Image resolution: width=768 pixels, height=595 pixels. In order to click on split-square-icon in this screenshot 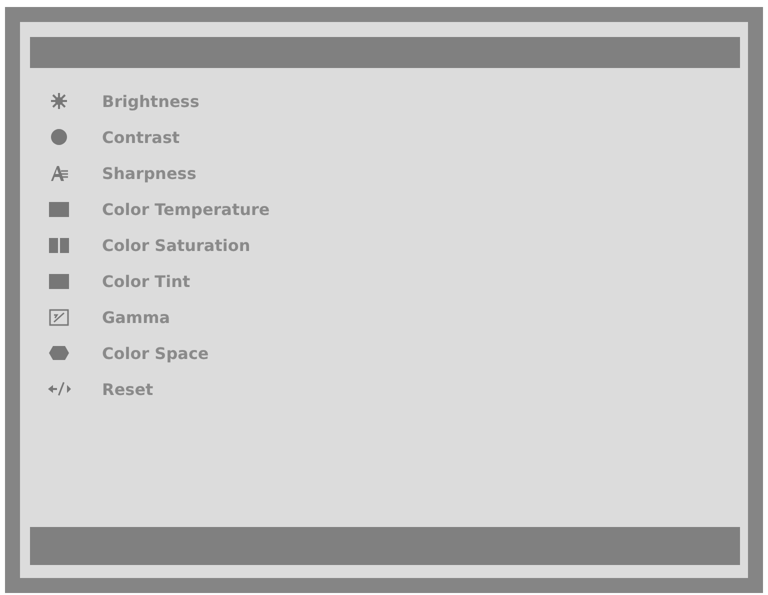, I will do `click(59, 245)`.